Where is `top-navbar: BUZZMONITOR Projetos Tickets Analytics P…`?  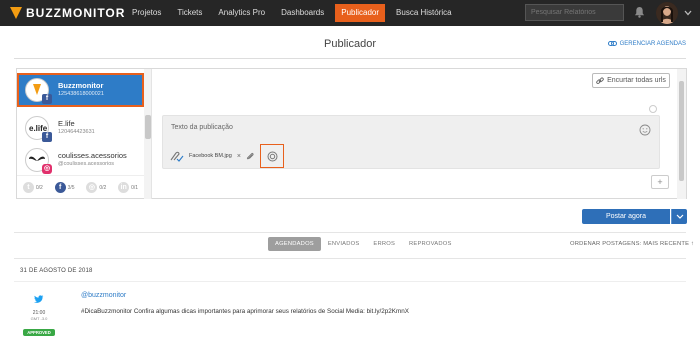 top-navbar: BUZZMONITOR Projetos Tickets Analytics P… is located at coordinates (350, 13).